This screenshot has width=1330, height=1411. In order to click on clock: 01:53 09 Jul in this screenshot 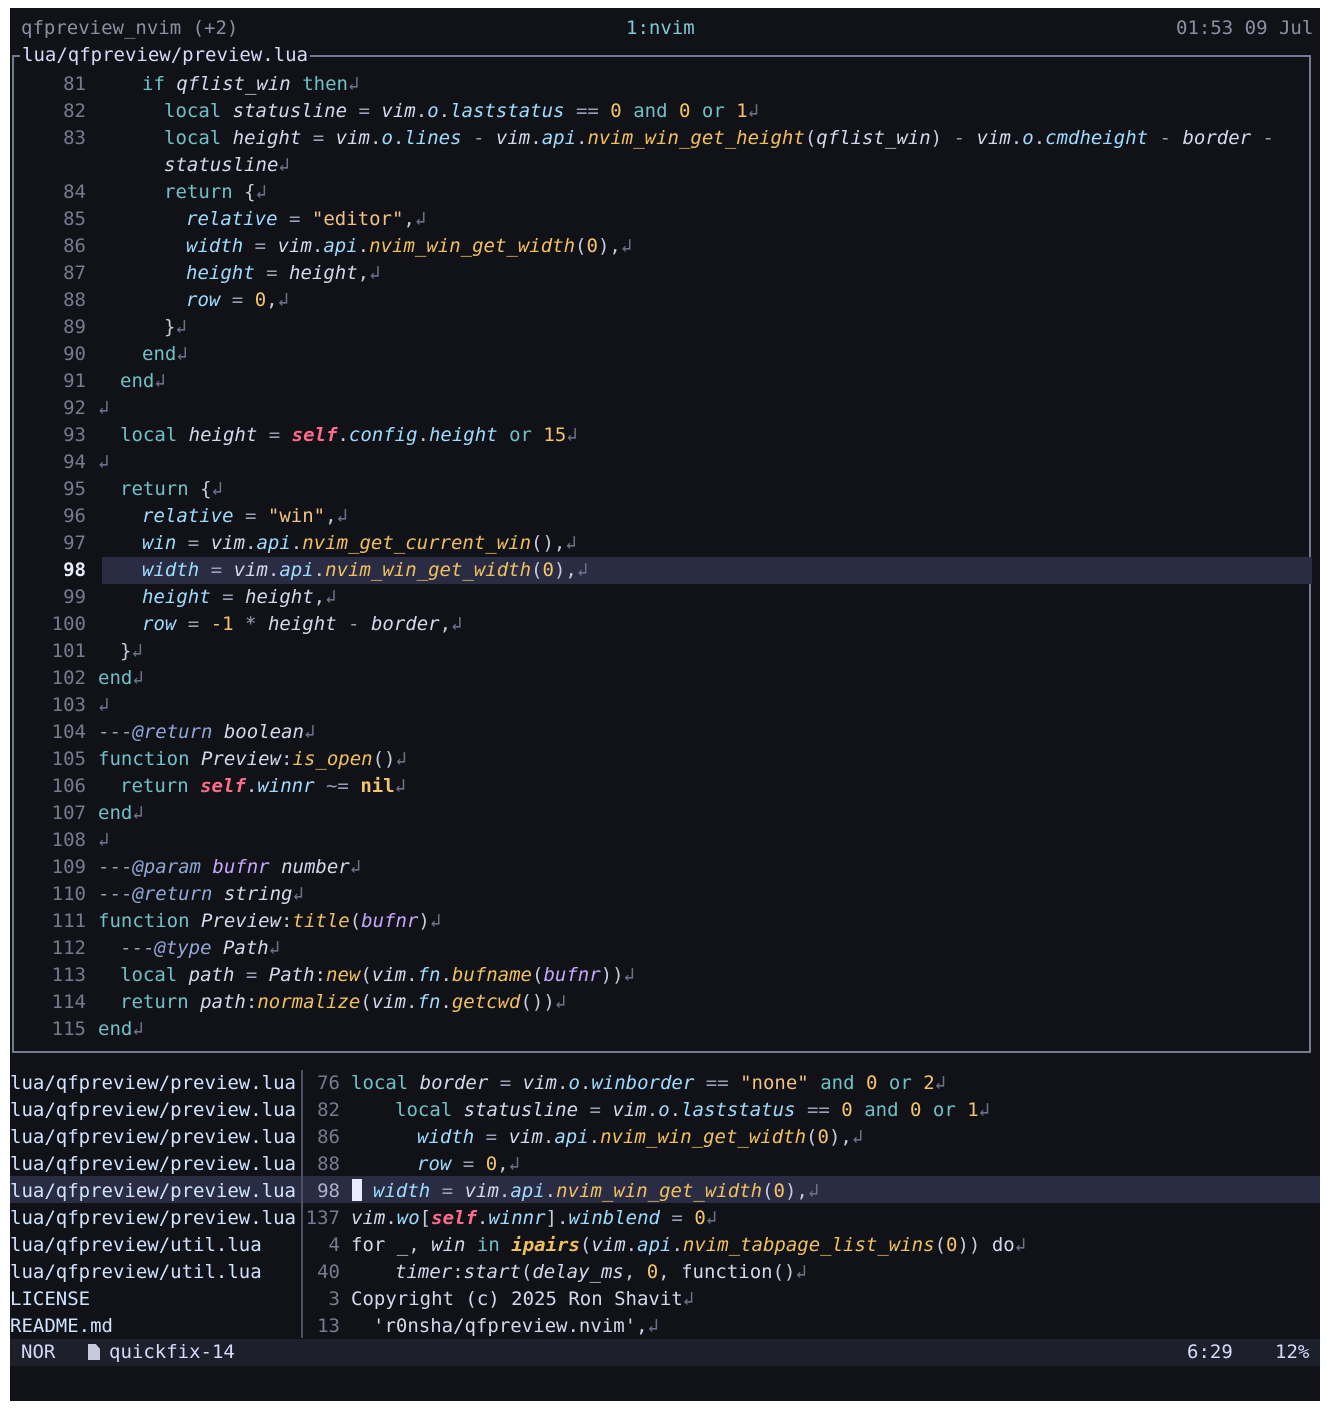, I will do `click(1245, 28)`.